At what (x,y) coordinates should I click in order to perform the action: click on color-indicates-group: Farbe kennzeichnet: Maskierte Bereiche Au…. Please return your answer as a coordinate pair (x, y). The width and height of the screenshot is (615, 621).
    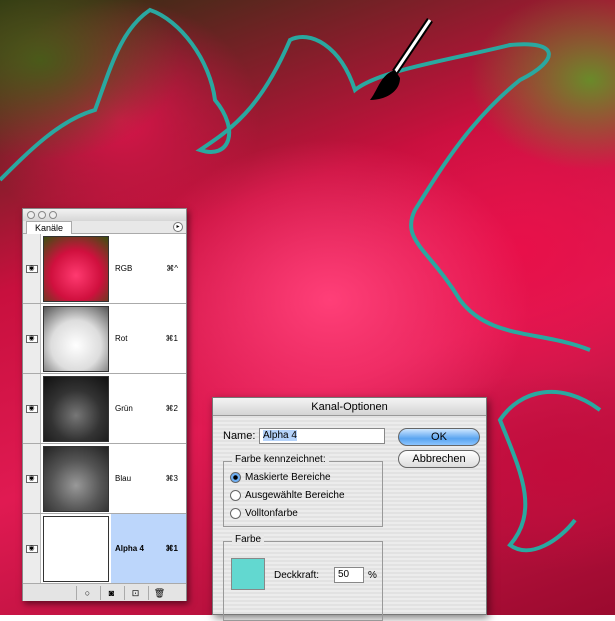
    Looking at the image, I should click on (303, 490).